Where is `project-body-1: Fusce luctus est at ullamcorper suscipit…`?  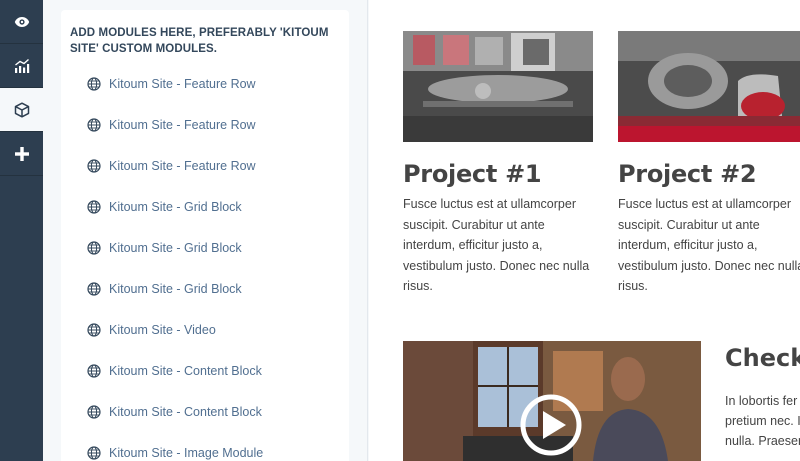
project-body-1: Fusce luctus est at ullamcorper suscipit… is located at coordinates (496, 245).